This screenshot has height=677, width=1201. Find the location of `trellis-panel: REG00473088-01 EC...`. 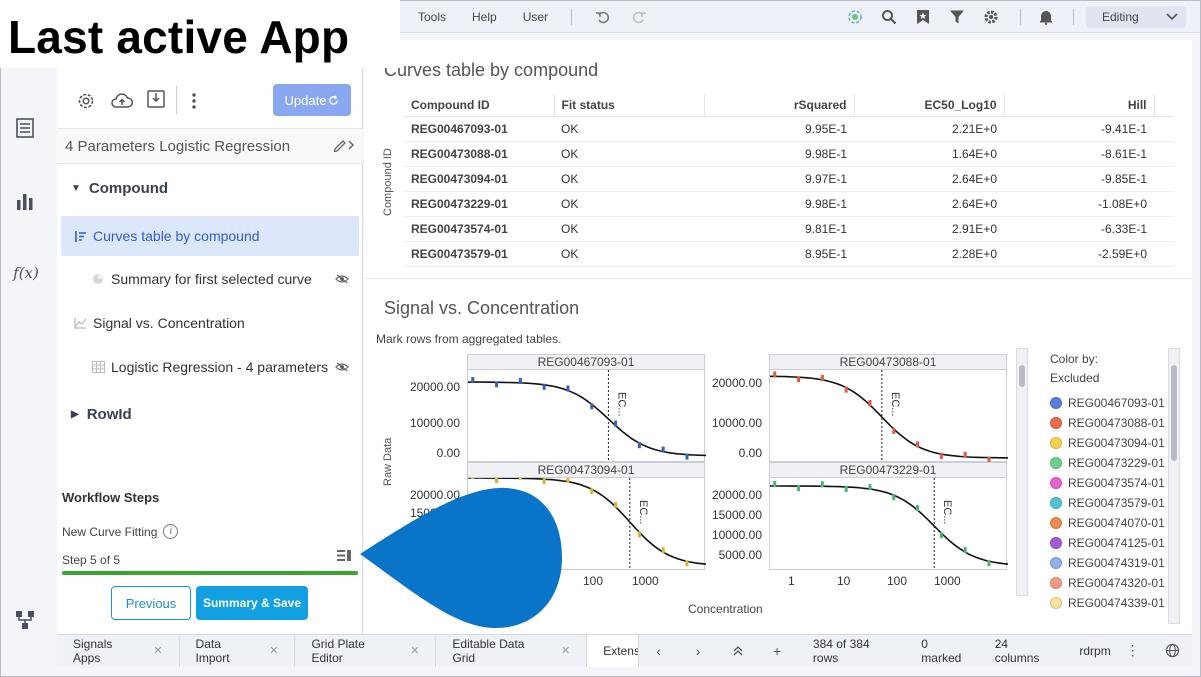

trellis-panel: REG00473088-01 EC... is located at coordinates (889, 408).